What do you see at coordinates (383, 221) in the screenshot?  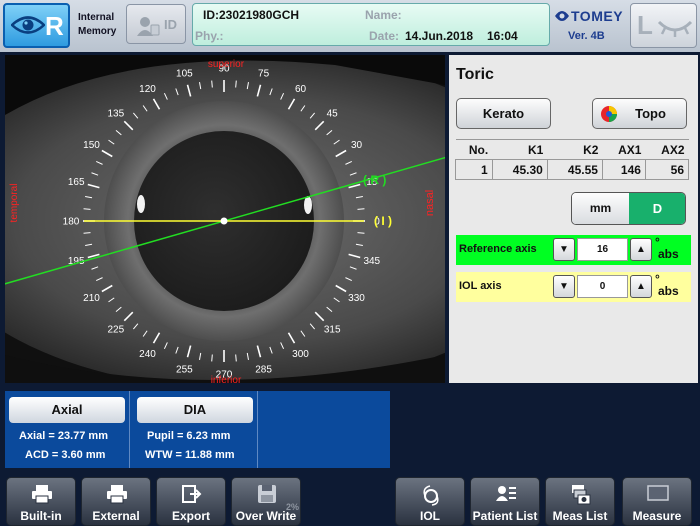 I see `iol-axis-marker: ( I )` at bounding box center [383, 221].